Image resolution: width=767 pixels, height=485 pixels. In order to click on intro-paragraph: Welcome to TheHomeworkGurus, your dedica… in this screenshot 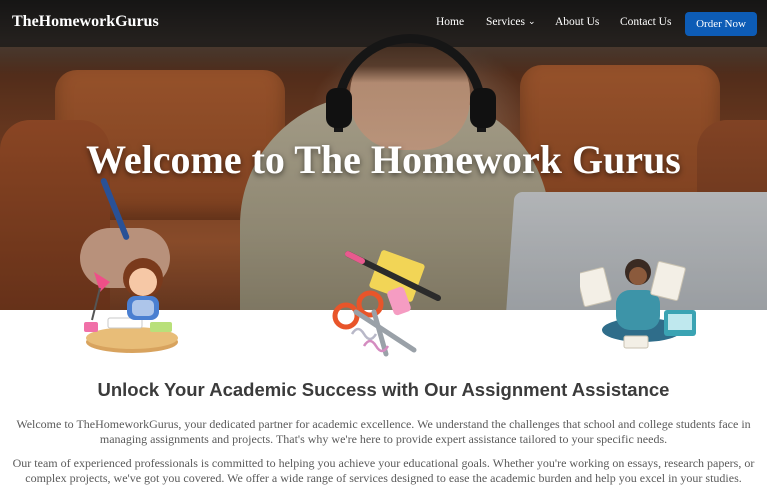, I will do `click(383, 431)`.